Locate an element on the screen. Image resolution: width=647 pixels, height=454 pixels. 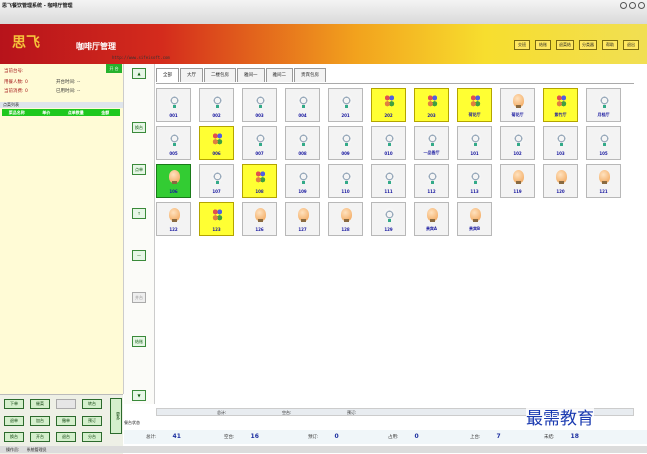
table-tile: 008 is located at coordinates (302, 143).